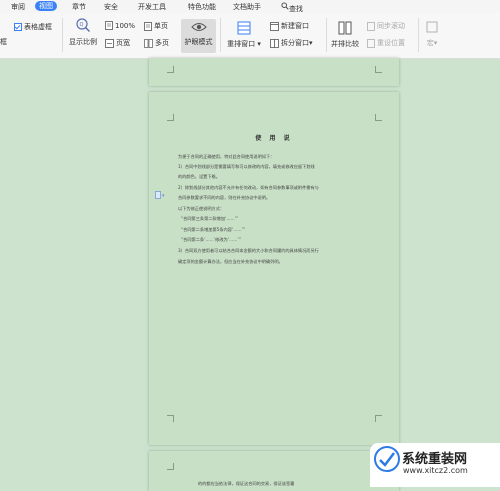 The width and height of the screenshot is (500, 491). I want to click on document-line: 确定项的金额计算办法，但应当在补充协议中明确列明。, so click(230, 261).